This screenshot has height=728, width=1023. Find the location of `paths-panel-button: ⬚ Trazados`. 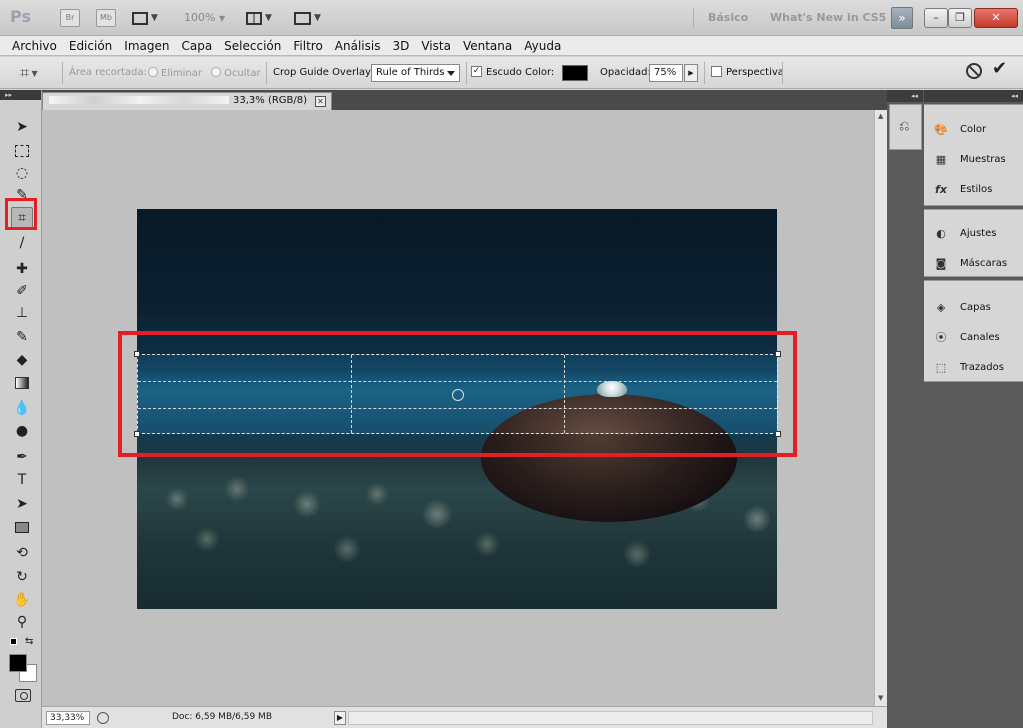

paths-panel-button: ⬚ Trazados is located at coordinates (968, 367).